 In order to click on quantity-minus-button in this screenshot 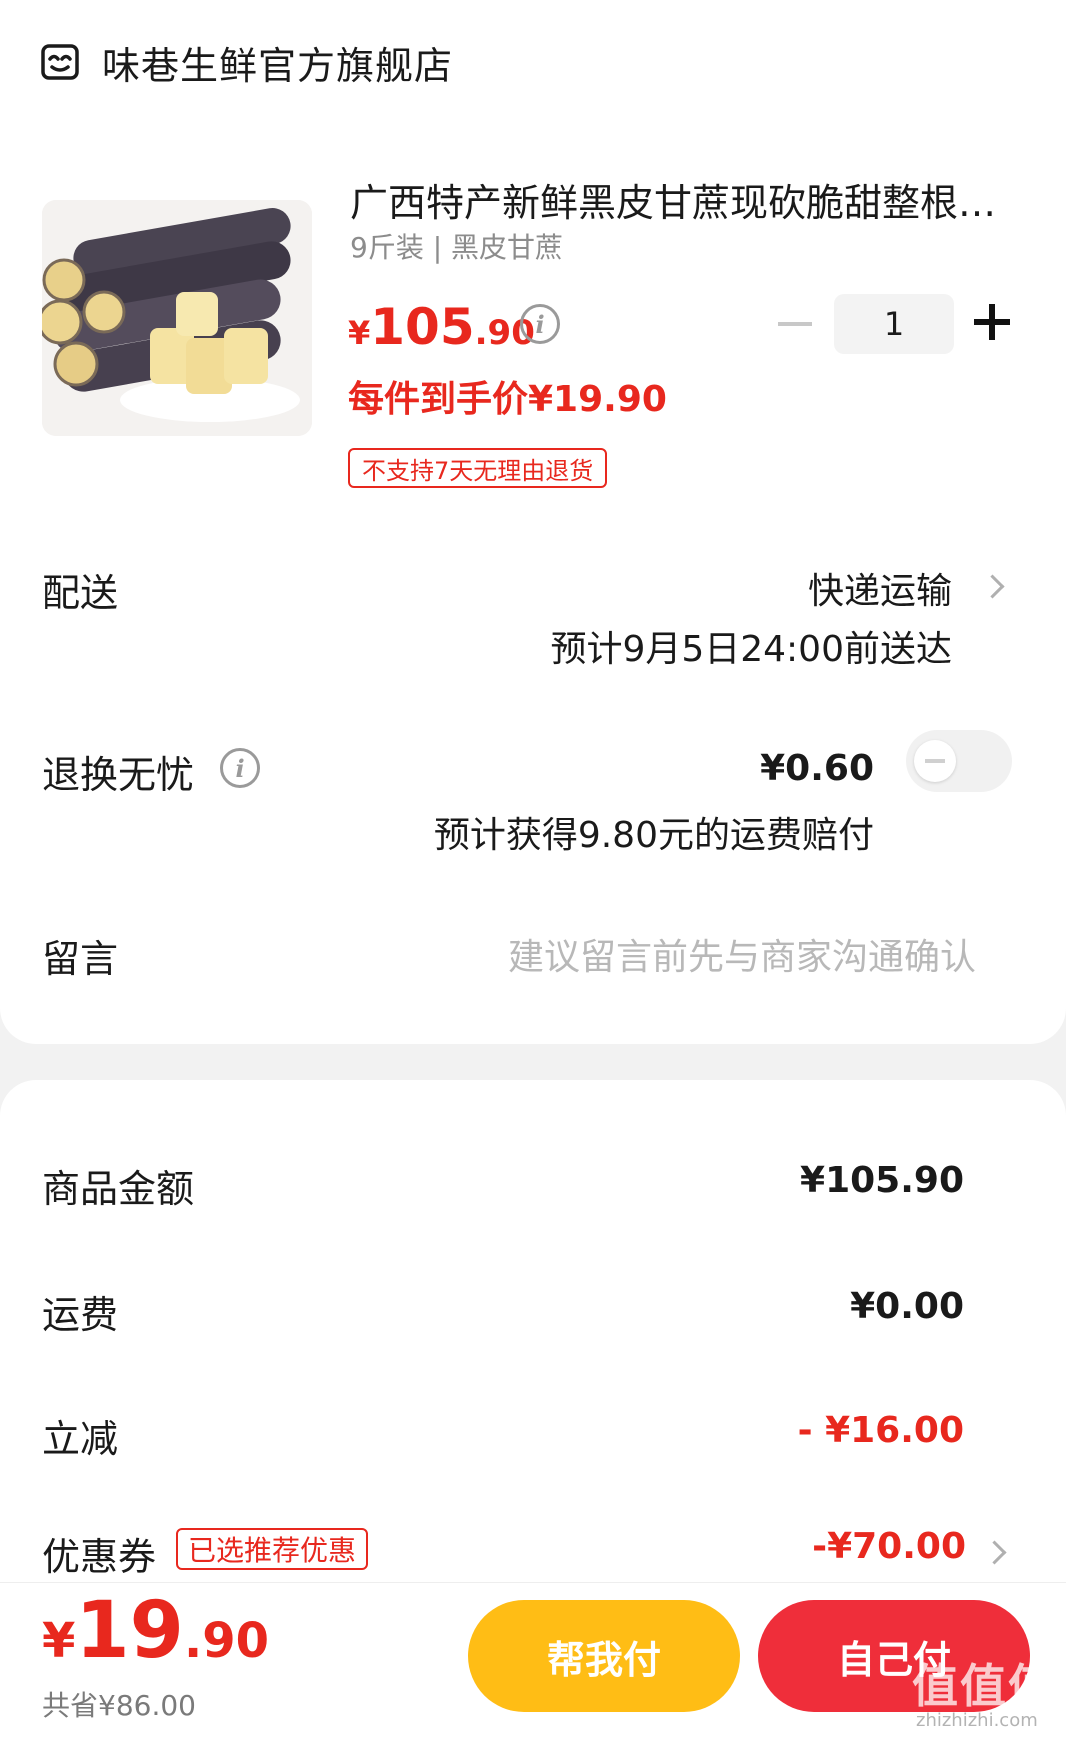, I will do `click(795, 324)`.